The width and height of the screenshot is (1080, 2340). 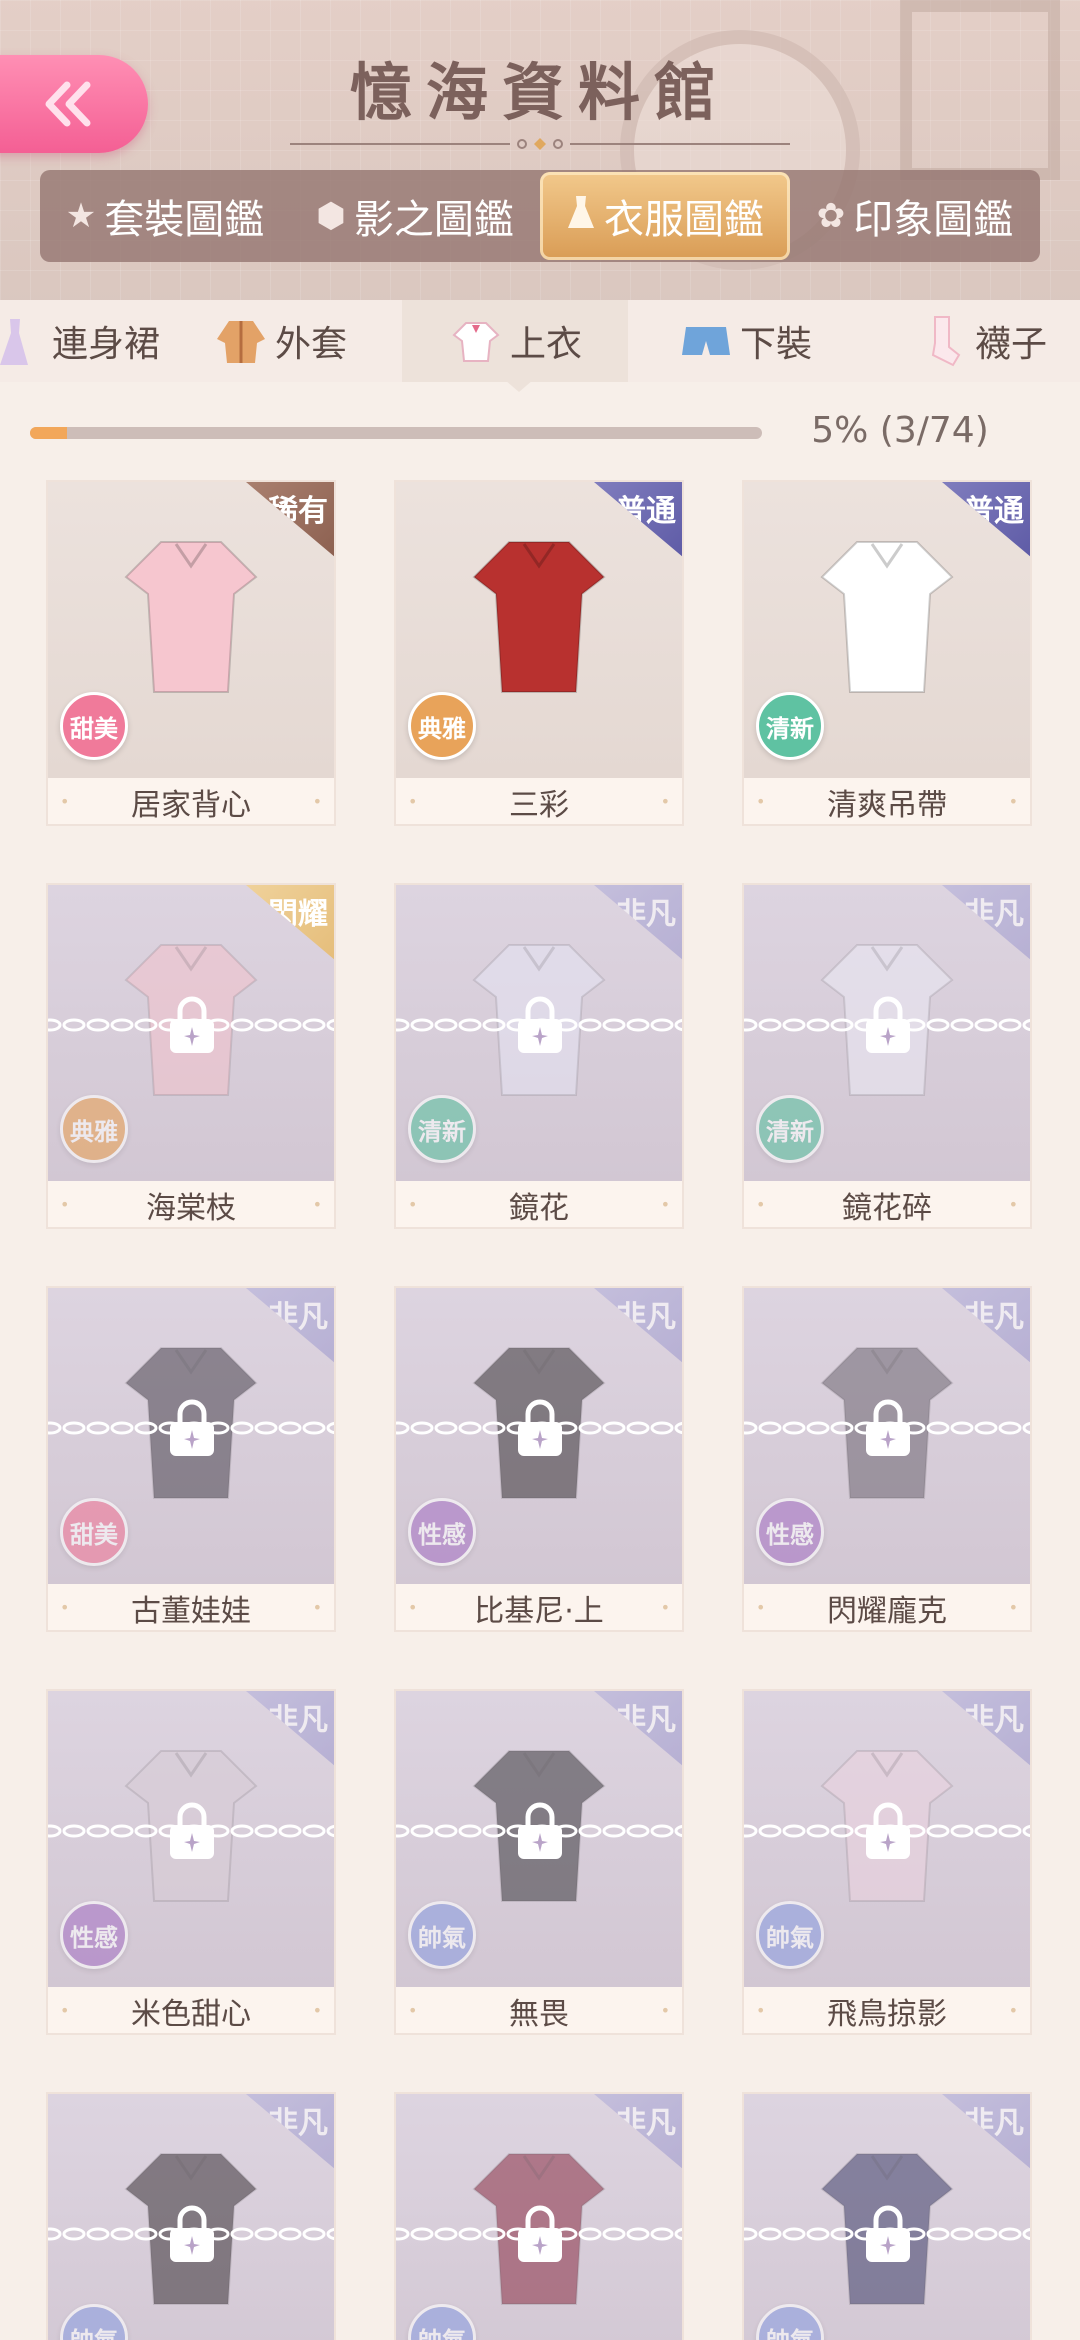 I want to click on main-tabs: ★ 套裝圖鑑 ⬢ 影之圖鑑 衣服圖鑑 ✿ 印象圖鑑, so click(x=540, y=216).